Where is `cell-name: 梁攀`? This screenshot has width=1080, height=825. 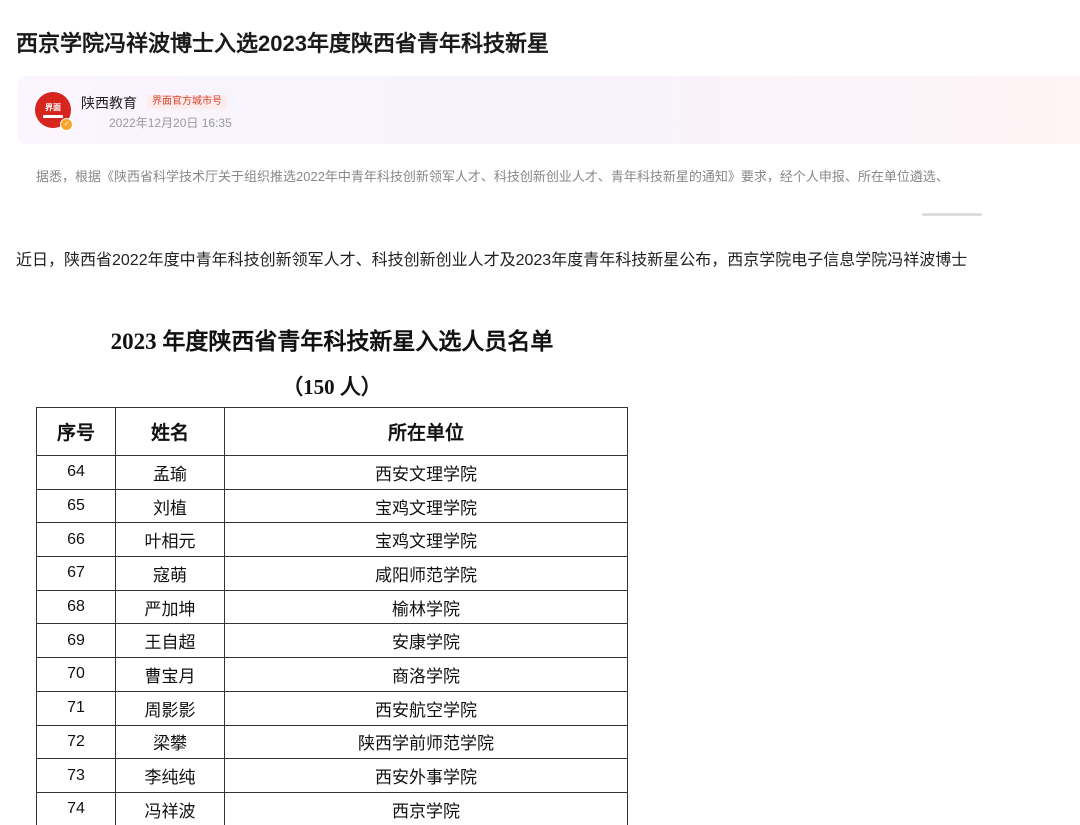 cell-name: 梁攀 is located at coordinates (170, 742).